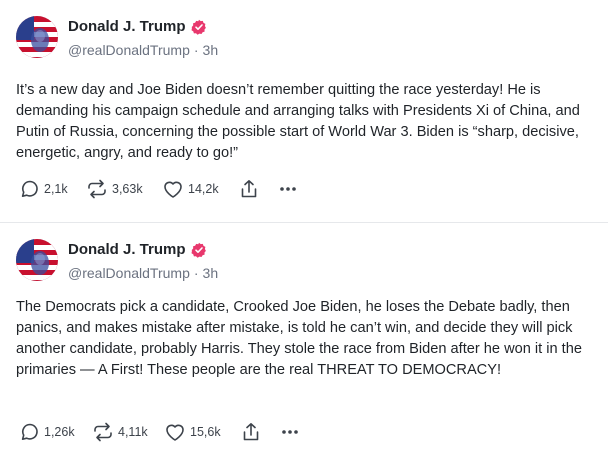 This screenshot has height=464, width=608. What do you see at coordinates (59, 432) in the screenshot?
I see `reply-count: 1,26k` at bounding box center [59, 432].